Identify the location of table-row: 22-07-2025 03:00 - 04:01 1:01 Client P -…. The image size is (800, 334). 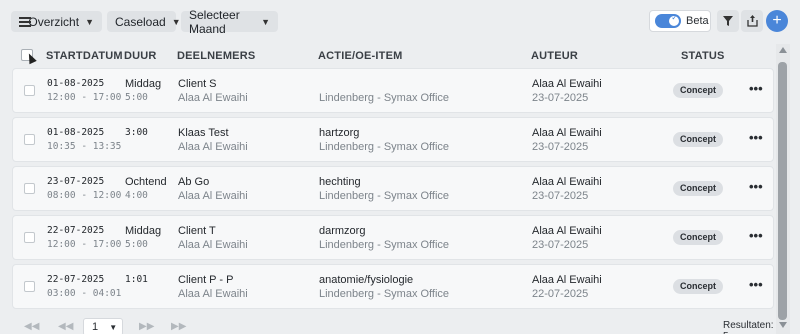
(393, 286).